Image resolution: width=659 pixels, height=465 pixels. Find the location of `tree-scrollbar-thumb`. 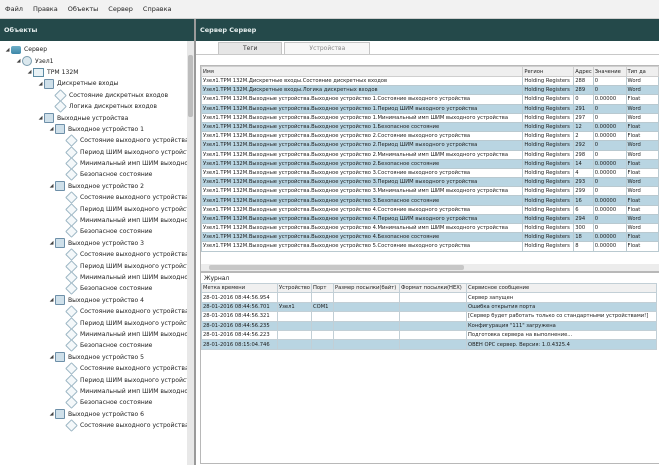

tree-scrollbar-thumb is located at coordinates (190, 86).